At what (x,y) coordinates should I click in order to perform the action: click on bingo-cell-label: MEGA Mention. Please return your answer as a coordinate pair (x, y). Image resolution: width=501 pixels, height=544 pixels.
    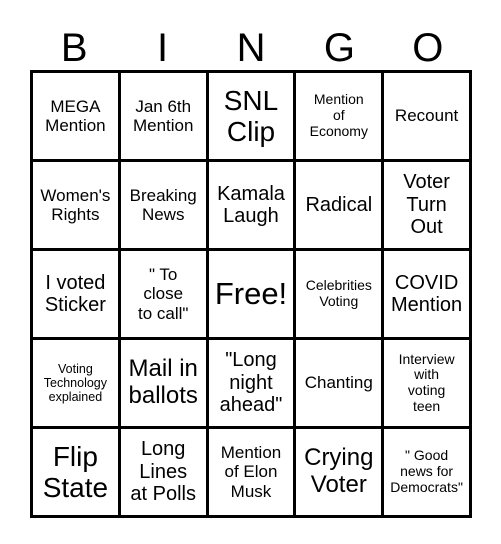
    Looking at the image, I should click on (75, 115).